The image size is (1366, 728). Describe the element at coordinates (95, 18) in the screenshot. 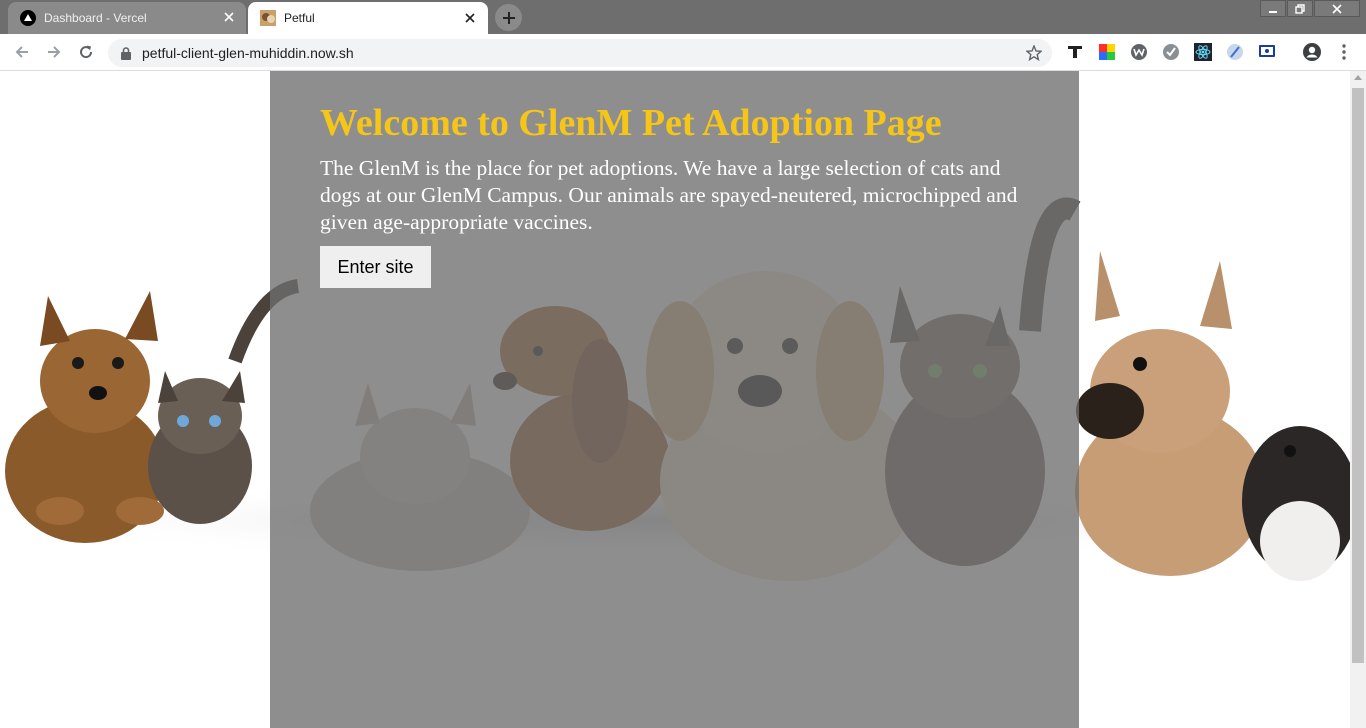

I see `tab-title: Dashboard - Vercel` at that location.